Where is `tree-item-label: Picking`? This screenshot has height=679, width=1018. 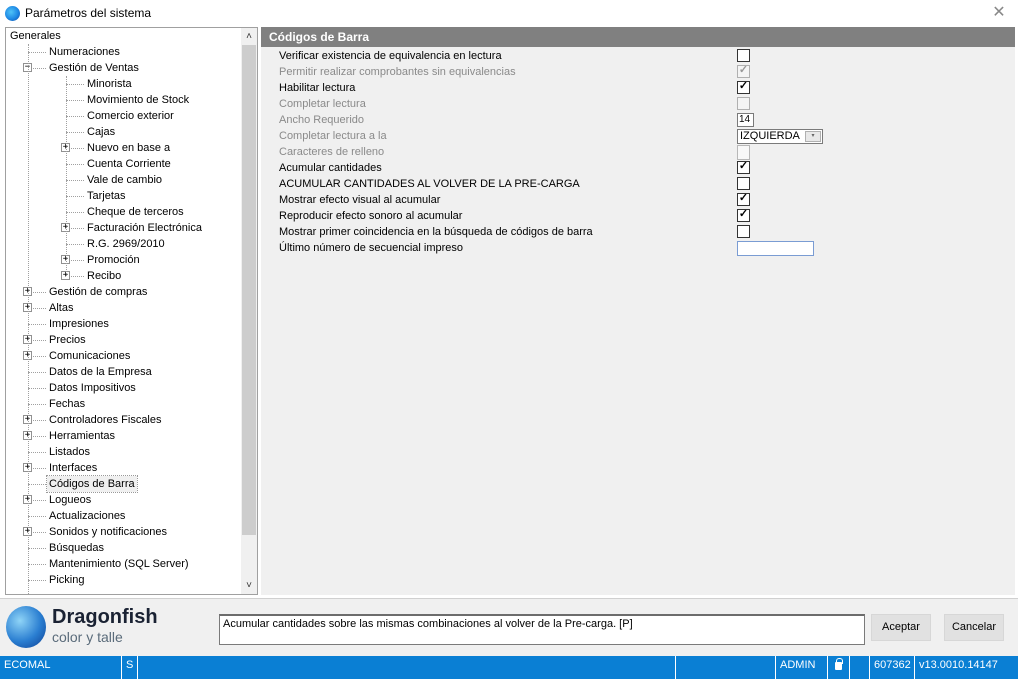 tree-item-label: Picking is located at coordinates (67, 580).